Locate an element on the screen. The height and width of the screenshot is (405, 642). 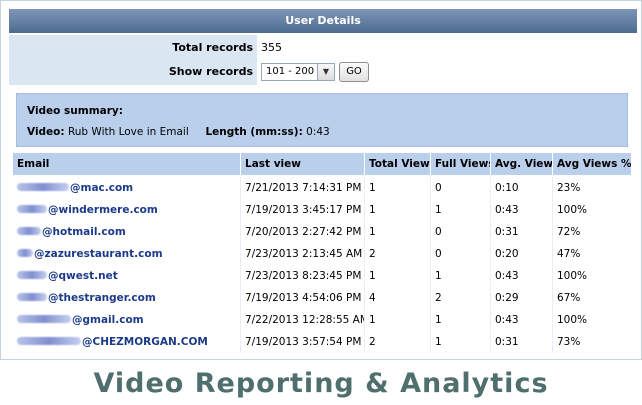
email-cell: @qwest.net is located at coordinates (127, 276).